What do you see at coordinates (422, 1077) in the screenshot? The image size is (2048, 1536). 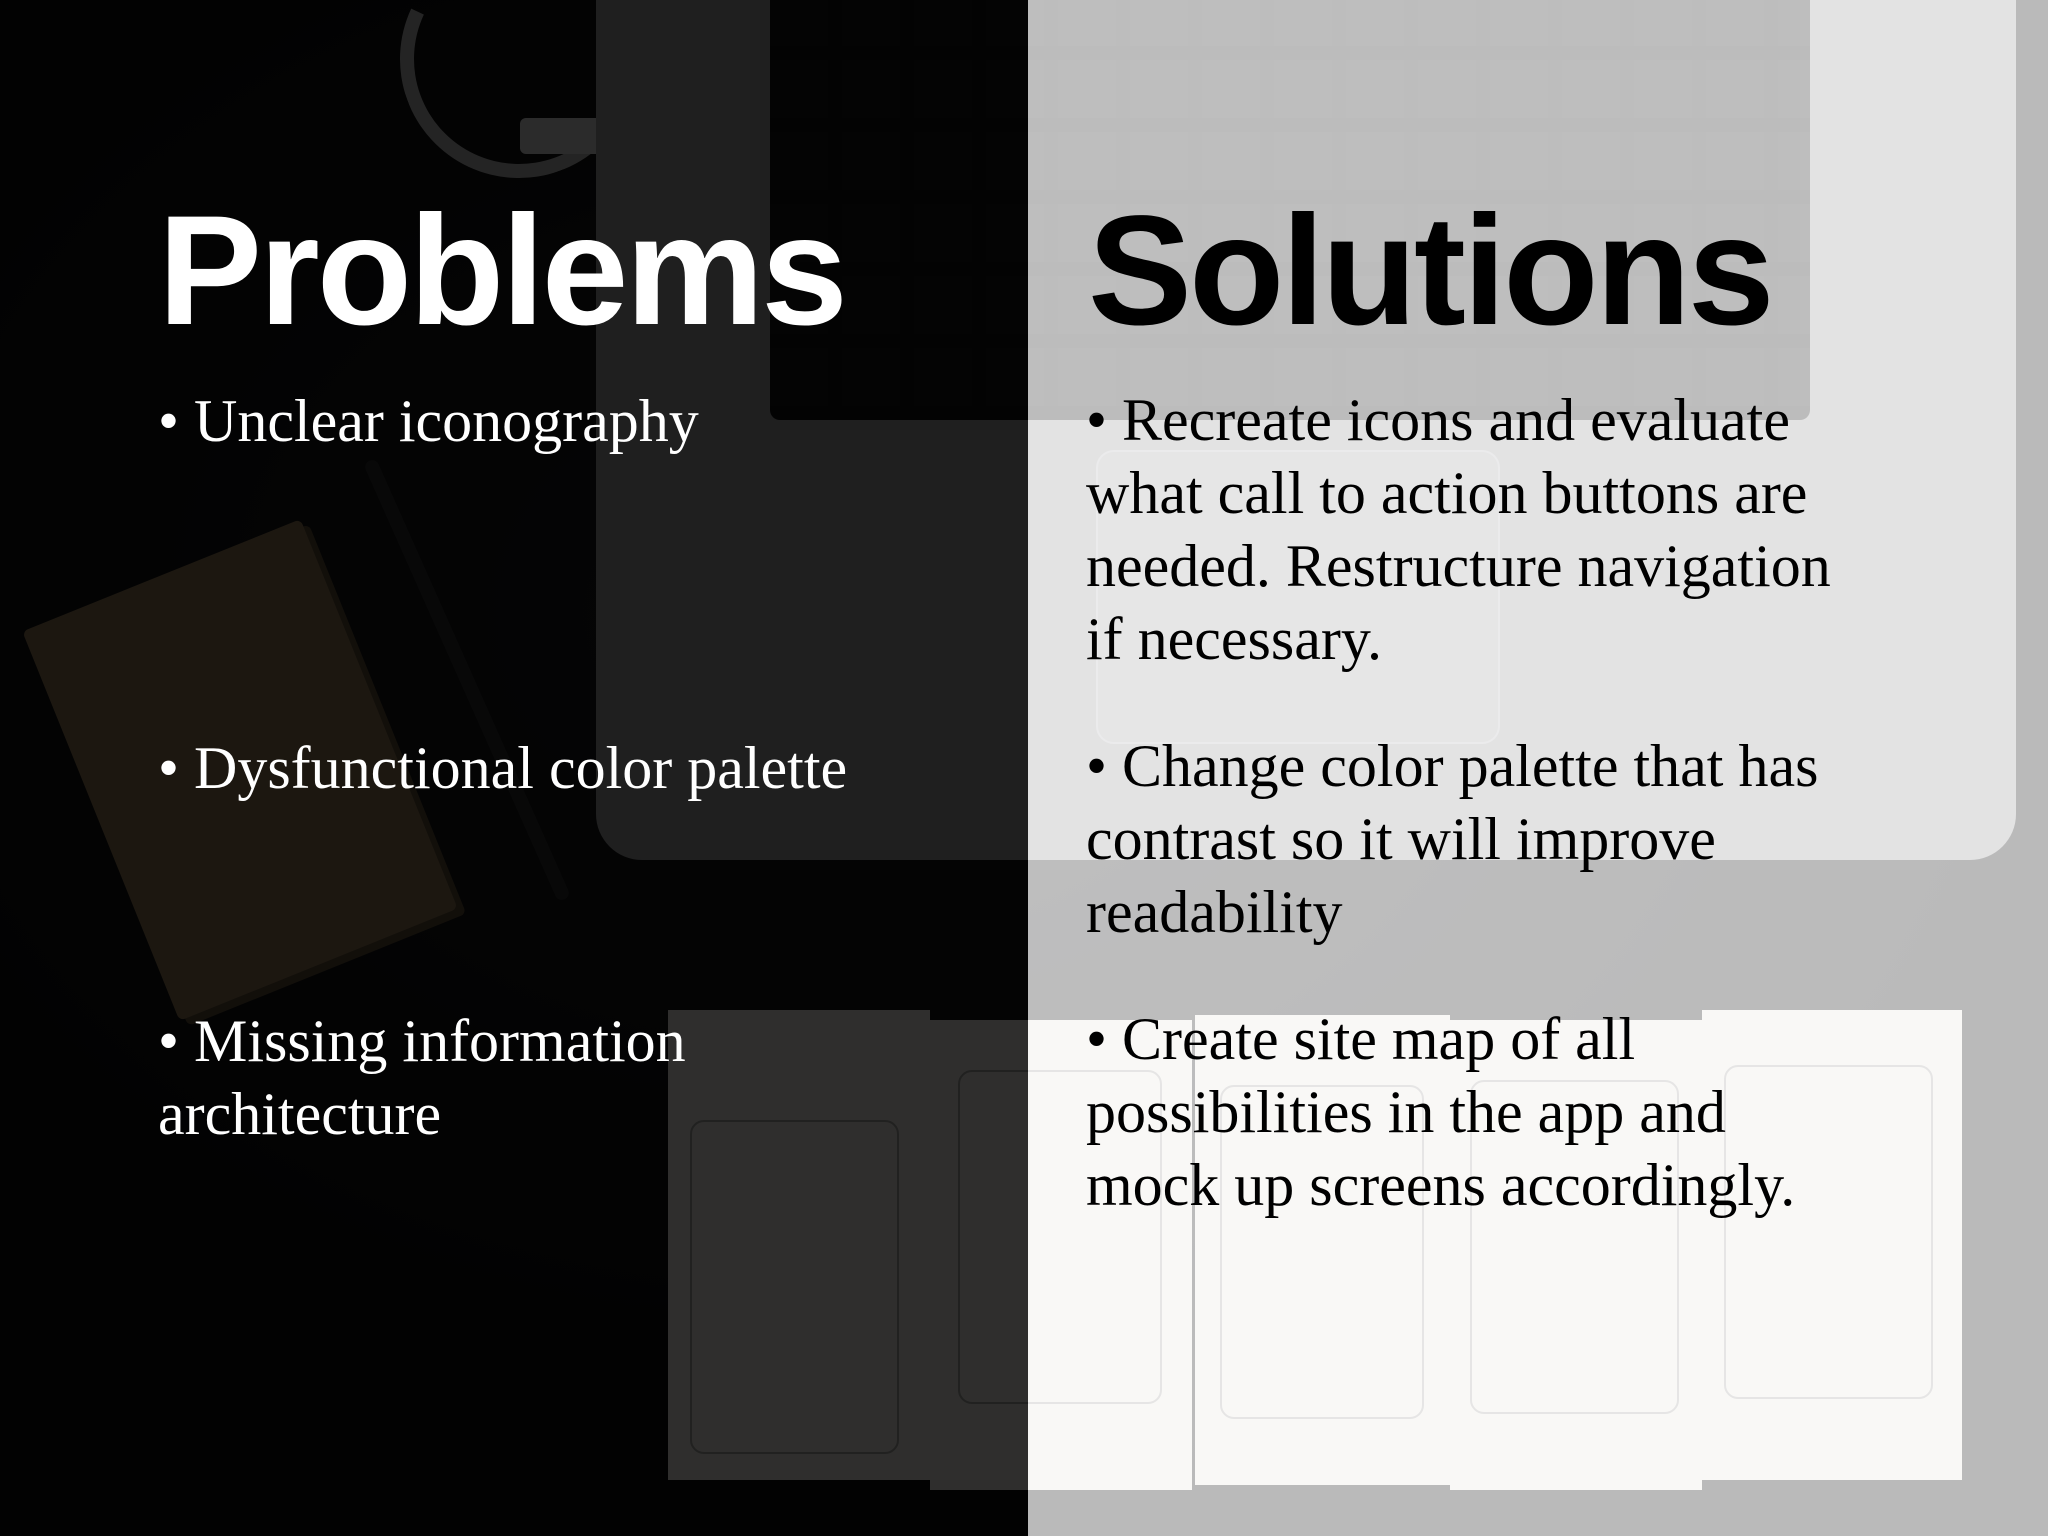 I see `problem-item-information-architecture: • Missing information architecture` at bounding box center [422, 1077].